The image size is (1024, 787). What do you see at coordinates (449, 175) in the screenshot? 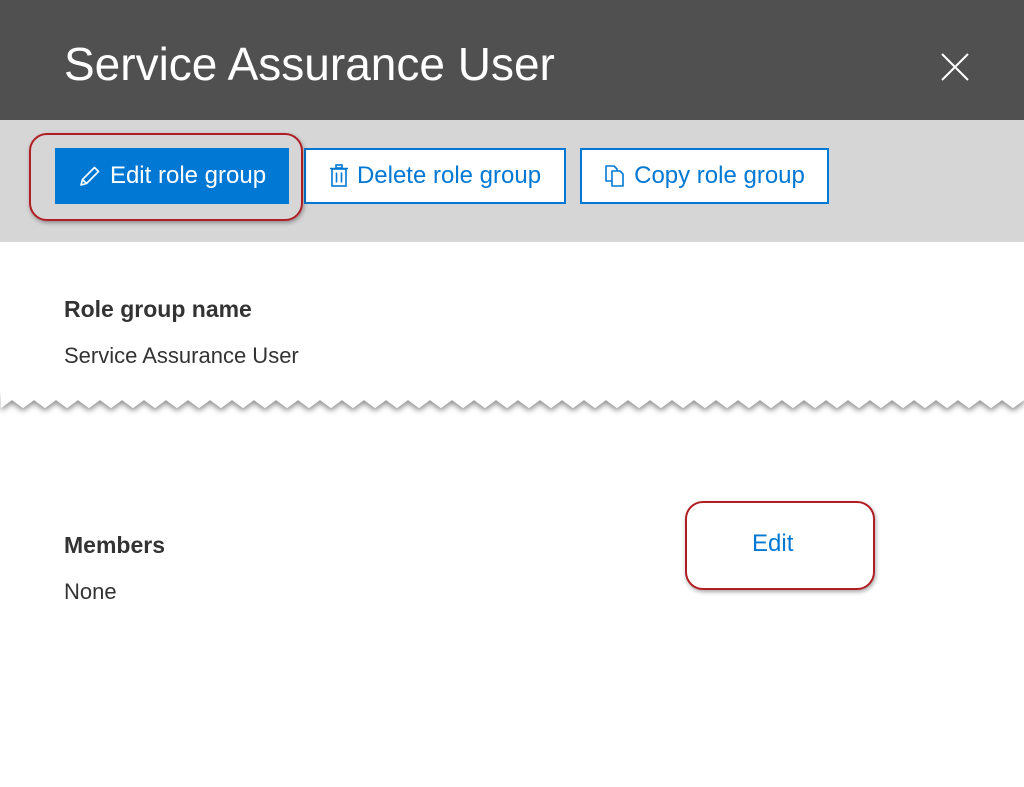
I see `delete-role-group-label: Delete role group` at bounding box center [449, 175].